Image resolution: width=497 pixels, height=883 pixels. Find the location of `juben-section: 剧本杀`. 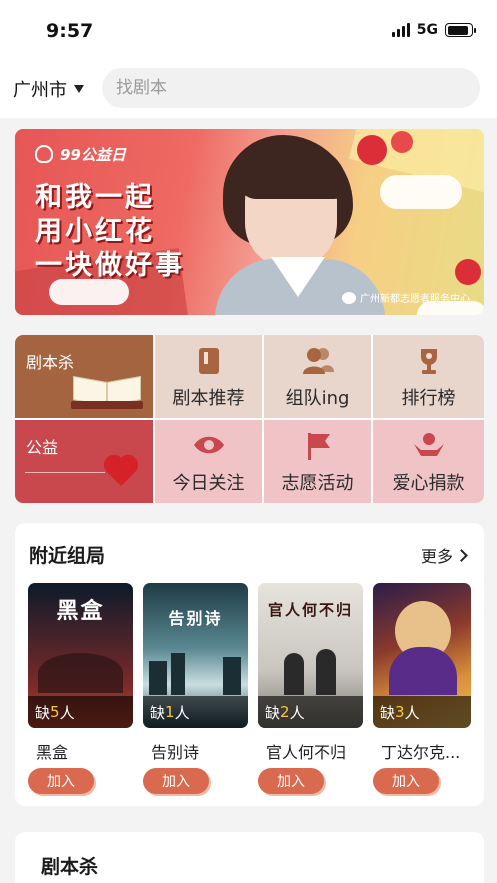

juben-section: 剧本杀 is located at coordinates (249, 857).